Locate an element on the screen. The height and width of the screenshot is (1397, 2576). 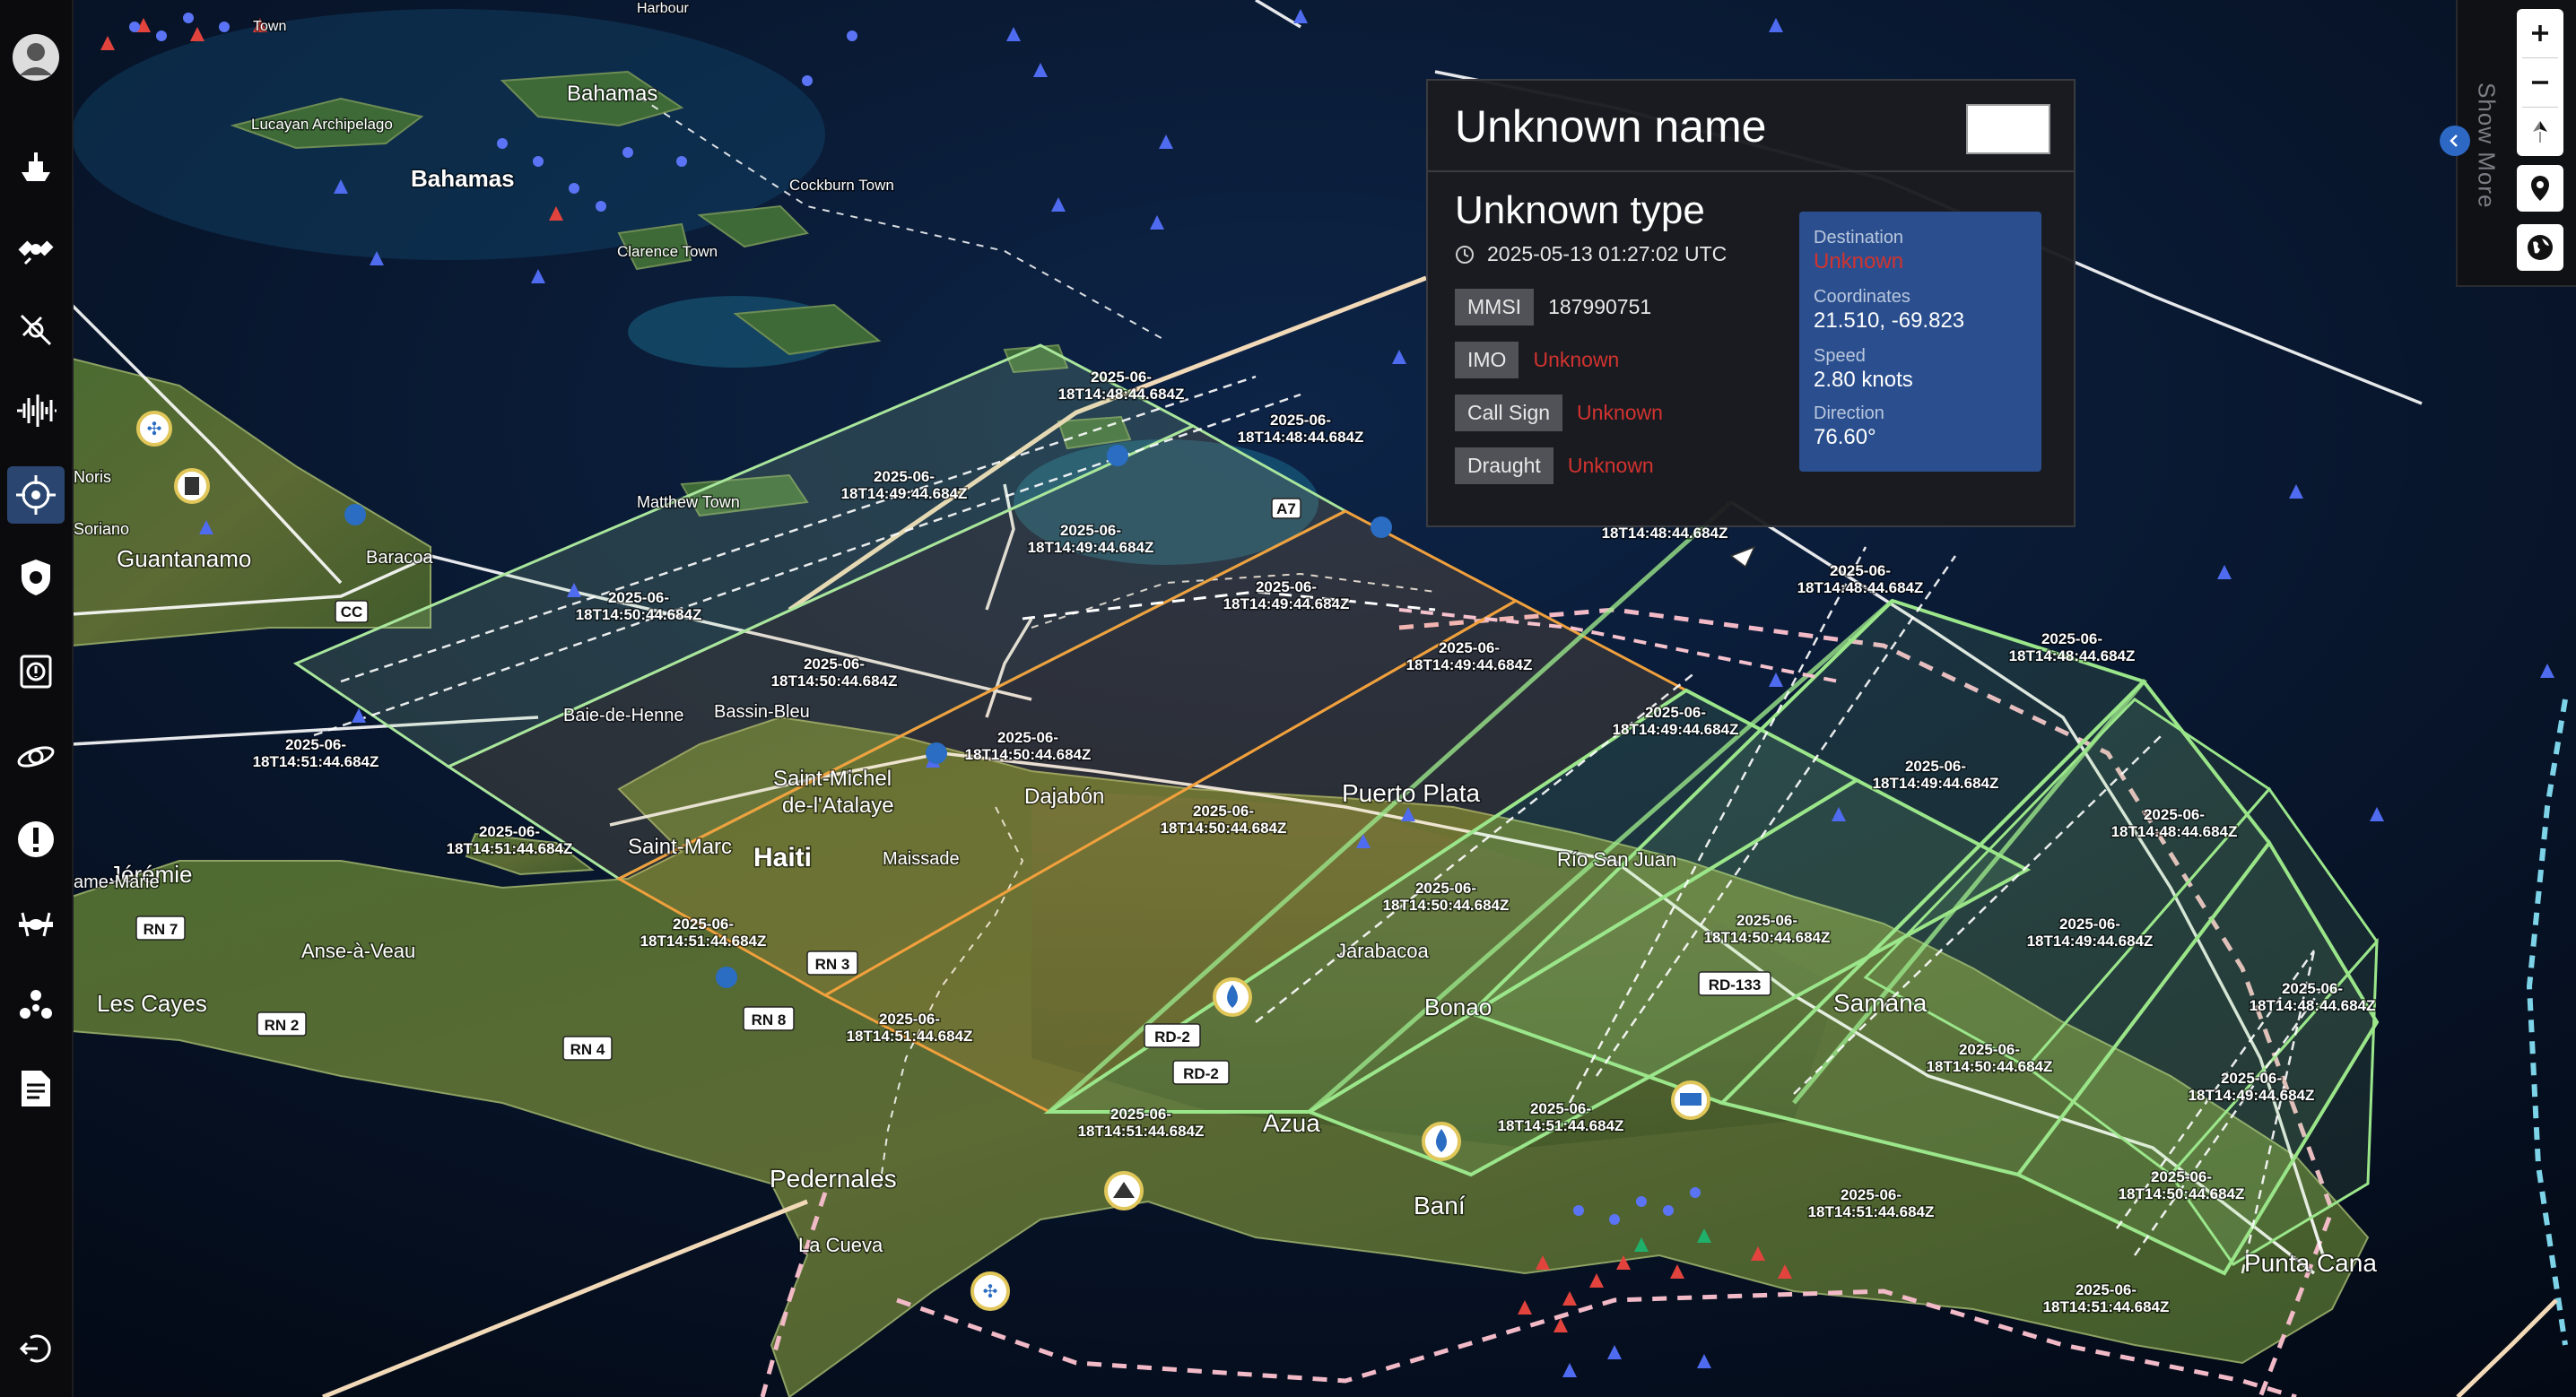
vessel-timestamp: 2025-05-13 01:27:02 UTC is located at coordinates (1607, 253).